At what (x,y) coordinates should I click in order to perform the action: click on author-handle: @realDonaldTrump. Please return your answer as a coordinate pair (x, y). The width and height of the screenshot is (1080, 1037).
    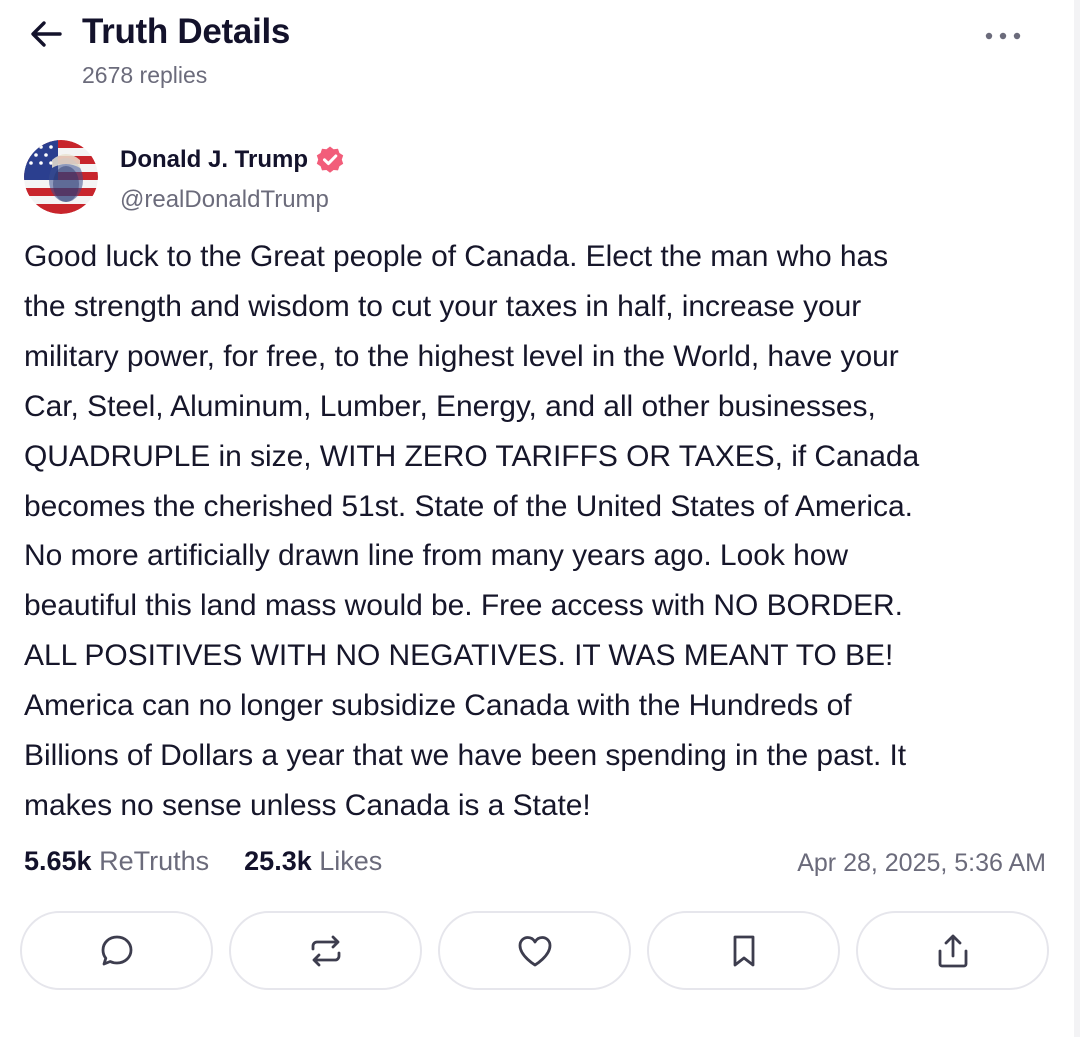
    Looking at the image, I should click on (224, 200).